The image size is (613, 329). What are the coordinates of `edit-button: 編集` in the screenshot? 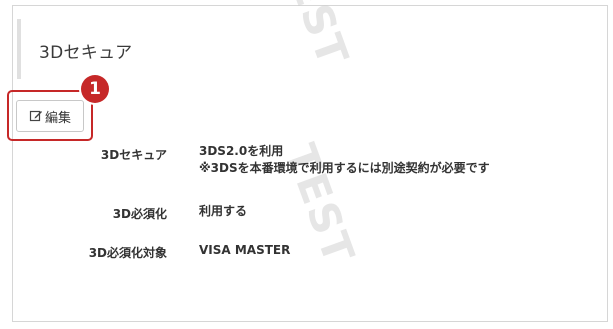 It's located at (50, 116).